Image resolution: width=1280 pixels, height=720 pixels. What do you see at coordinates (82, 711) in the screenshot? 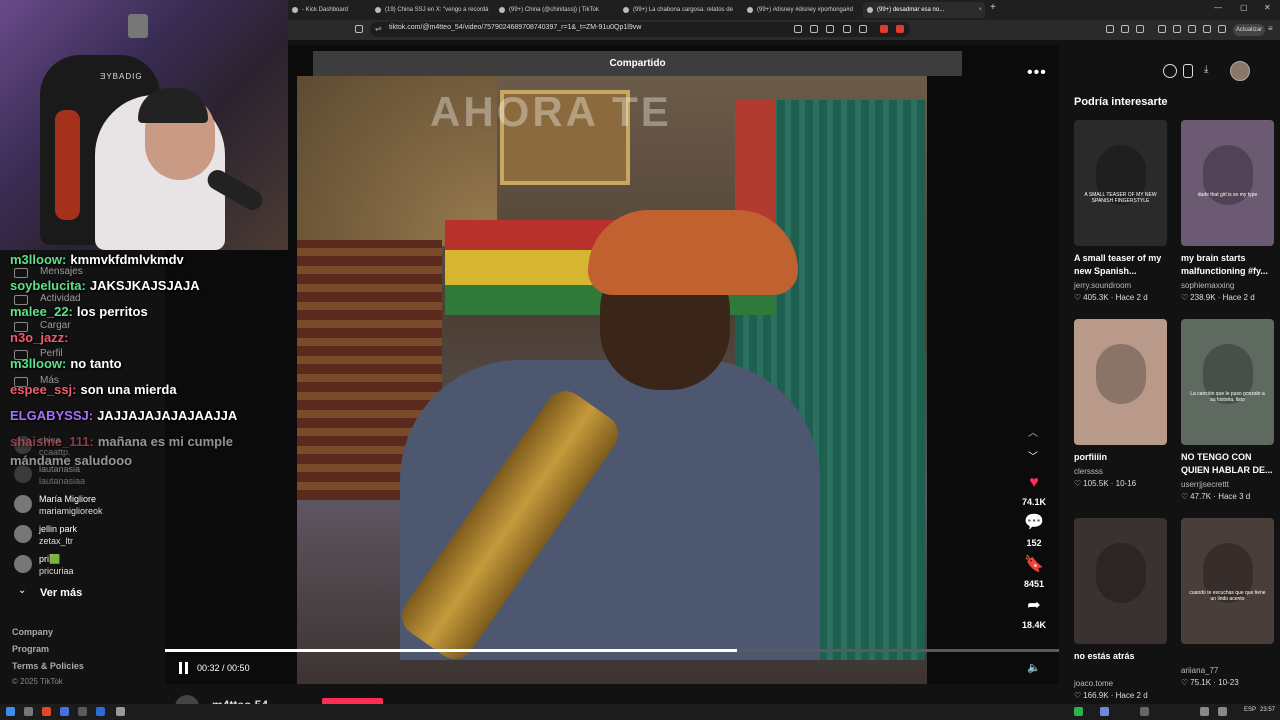
I see `app-taskbar-icon` at bounding box center [82, 711].